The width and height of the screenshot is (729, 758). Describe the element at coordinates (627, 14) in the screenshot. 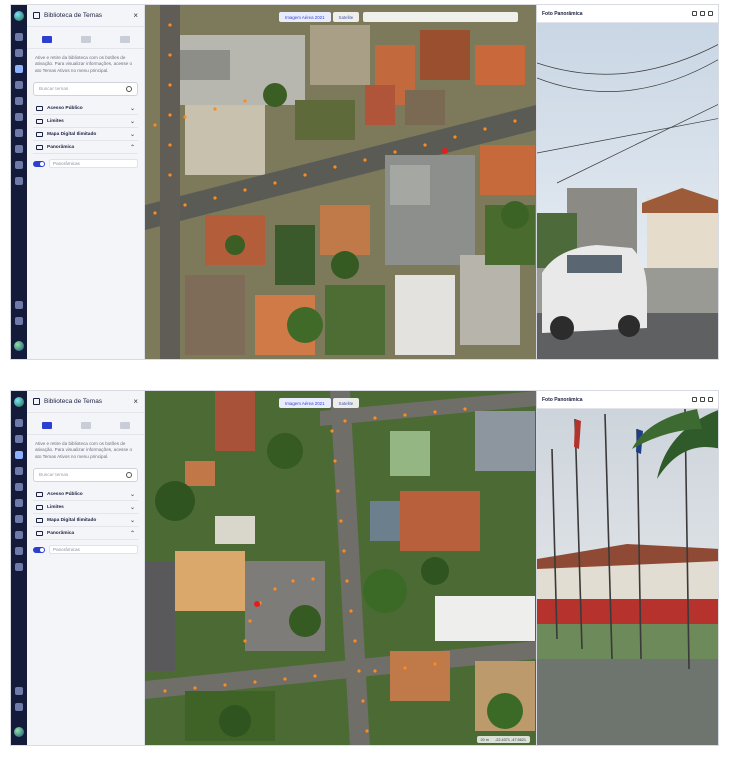

I see `photo-header: Foto Panorâmica` at that location.